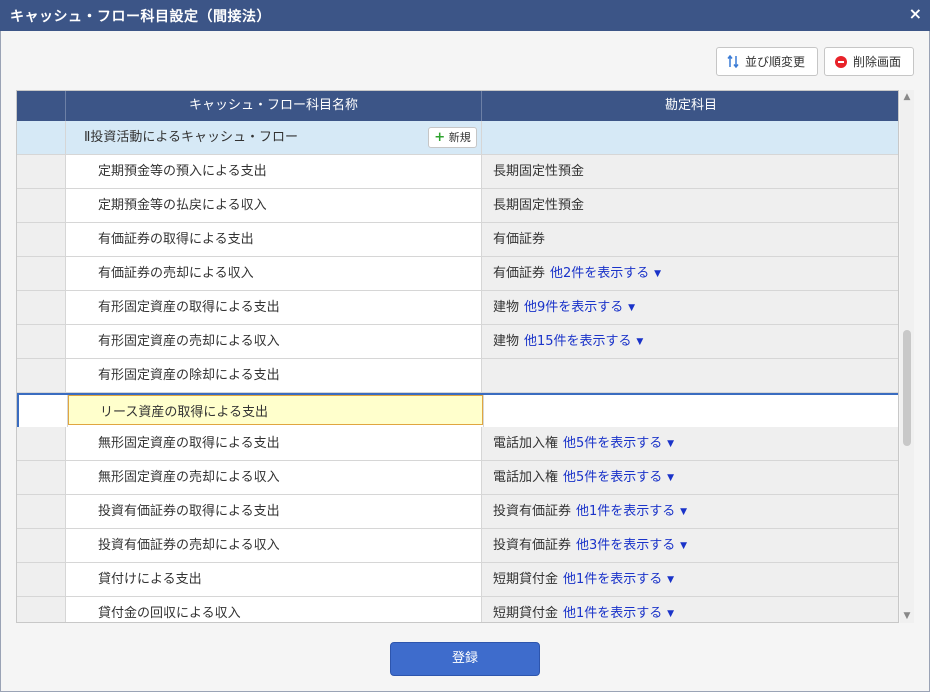 Image resolution: width=930 pixels, height=692 pixels. I want to click on row-account: 投資有価証券, so click(532, 511).